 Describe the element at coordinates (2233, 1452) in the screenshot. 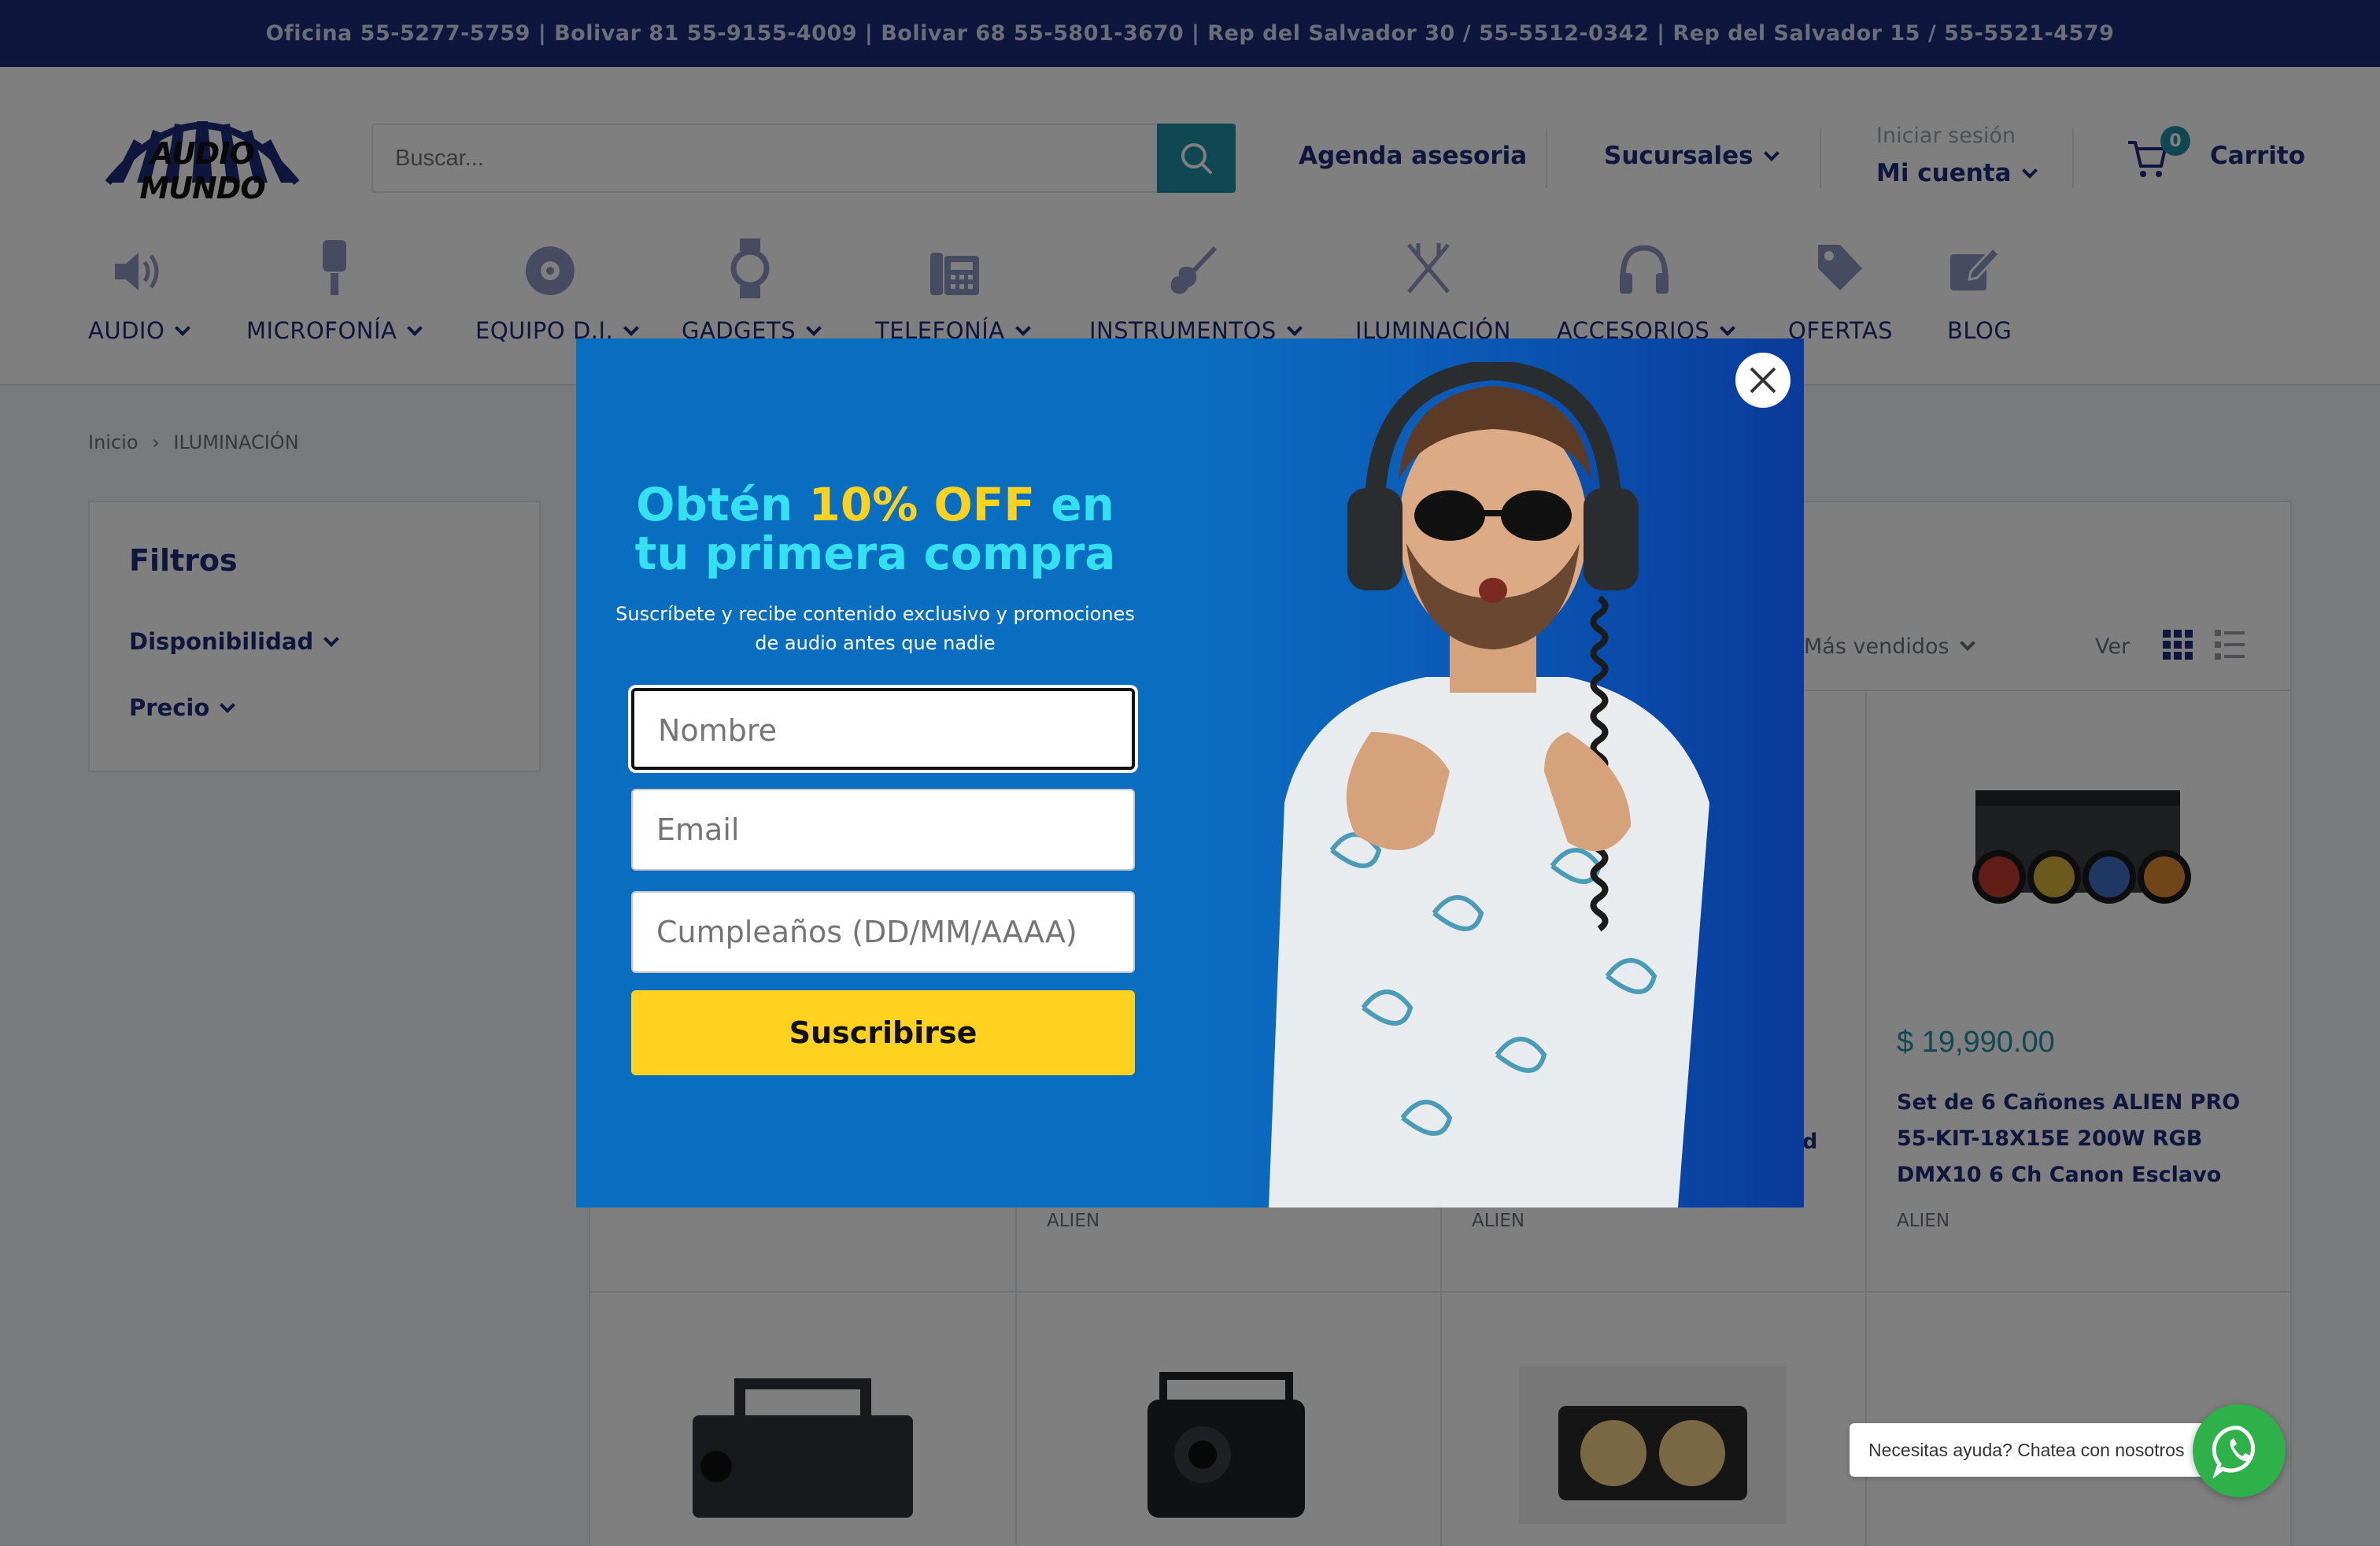

I see `whatsapp-icon` at that location.